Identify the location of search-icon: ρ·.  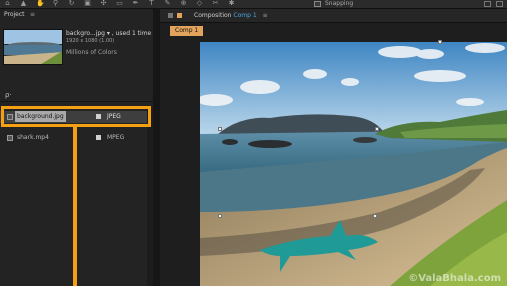
(8, 95).